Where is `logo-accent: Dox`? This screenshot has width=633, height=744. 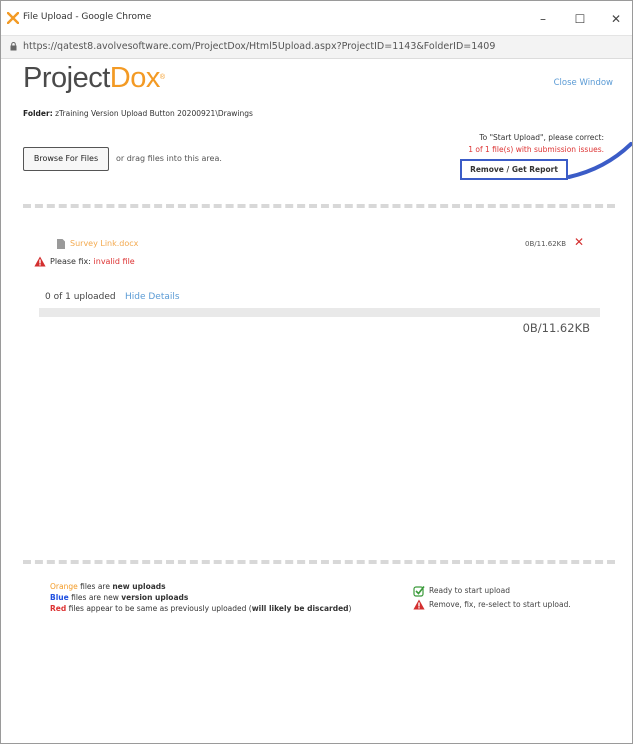
logo-accent: Dox is located at coordinates (135, 78).